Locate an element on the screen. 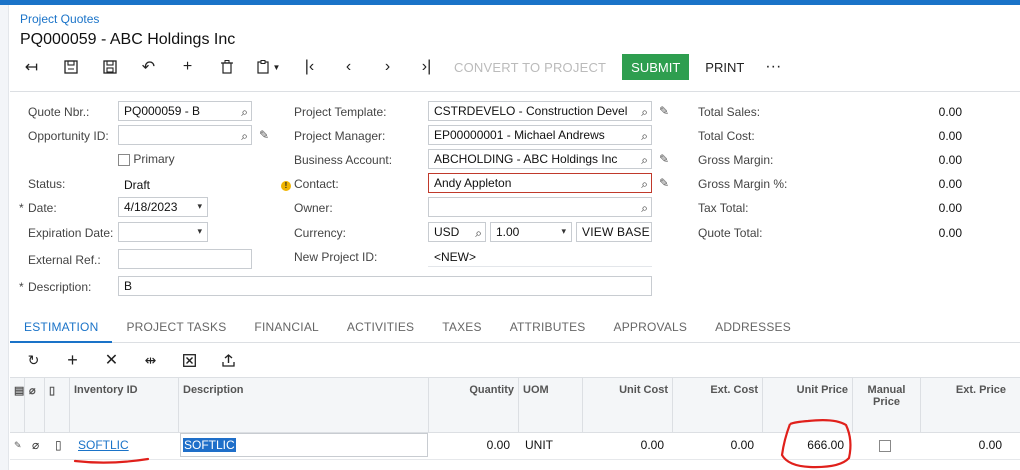 The width and height of the screenshot is (1020, 470). uom-cell: UNIT is located at coordinates (554, 445).